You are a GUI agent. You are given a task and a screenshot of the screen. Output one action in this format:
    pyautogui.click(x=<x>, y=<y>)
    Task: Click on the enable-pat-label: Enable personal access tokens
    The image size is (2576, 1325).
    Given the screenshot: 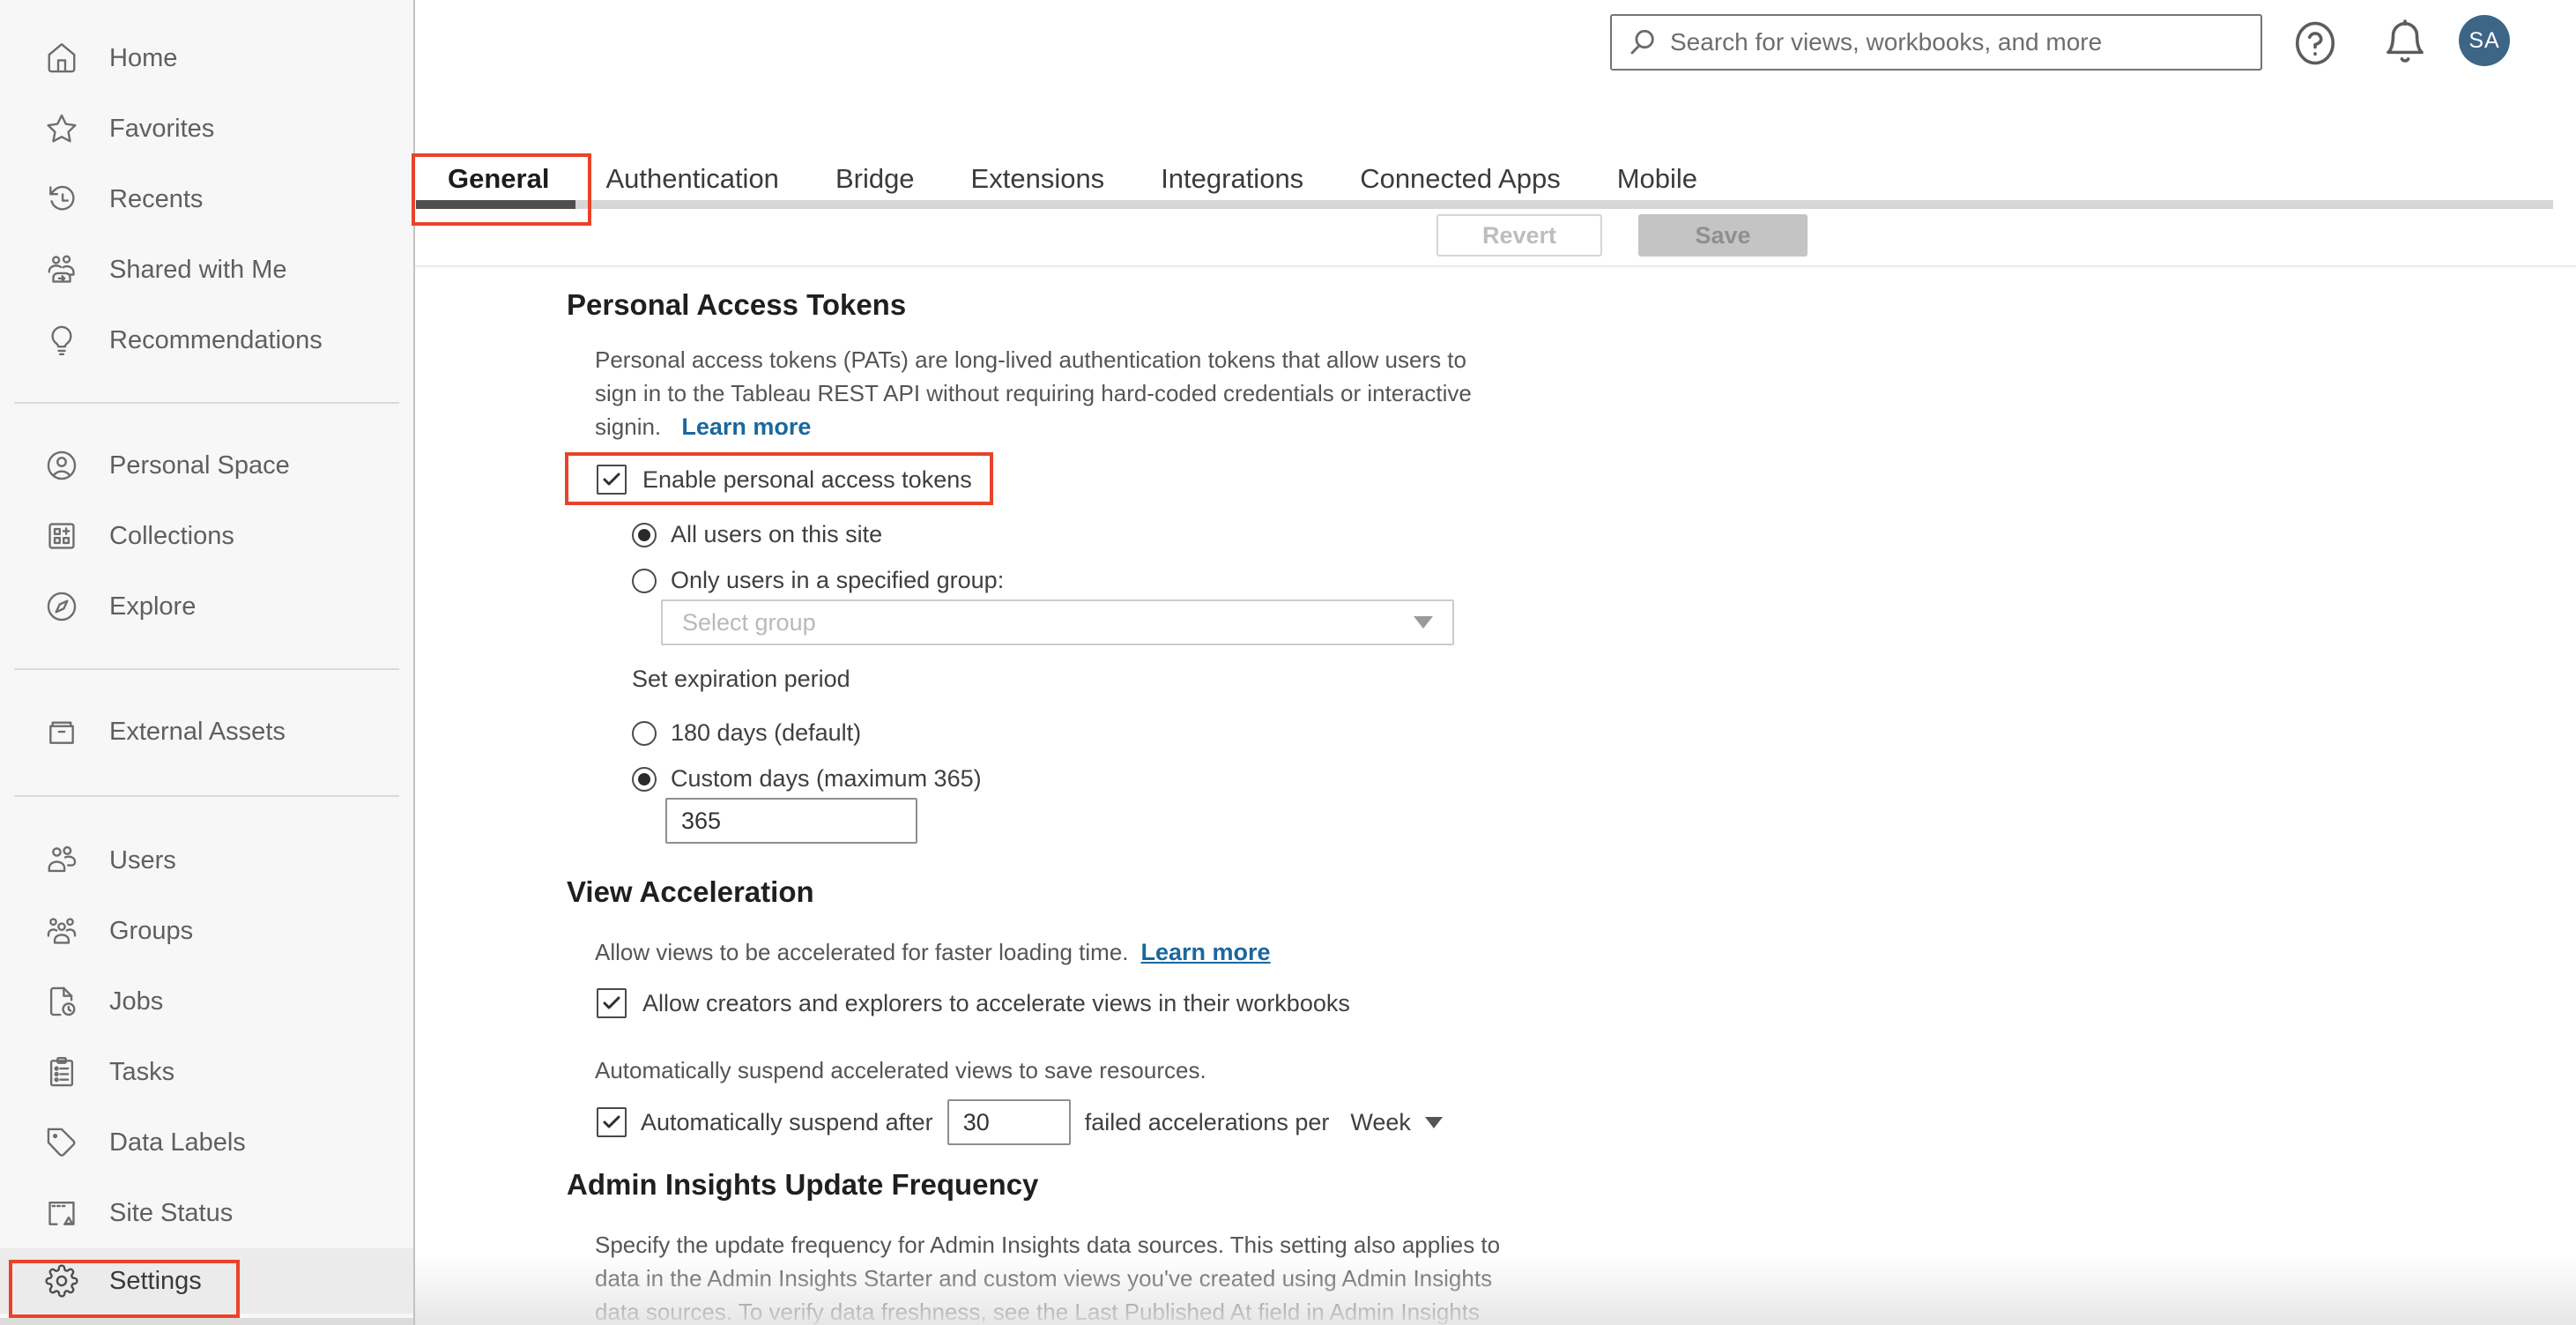 What is the action you would take?
    pyautogui.click(x=807, y=479)
    